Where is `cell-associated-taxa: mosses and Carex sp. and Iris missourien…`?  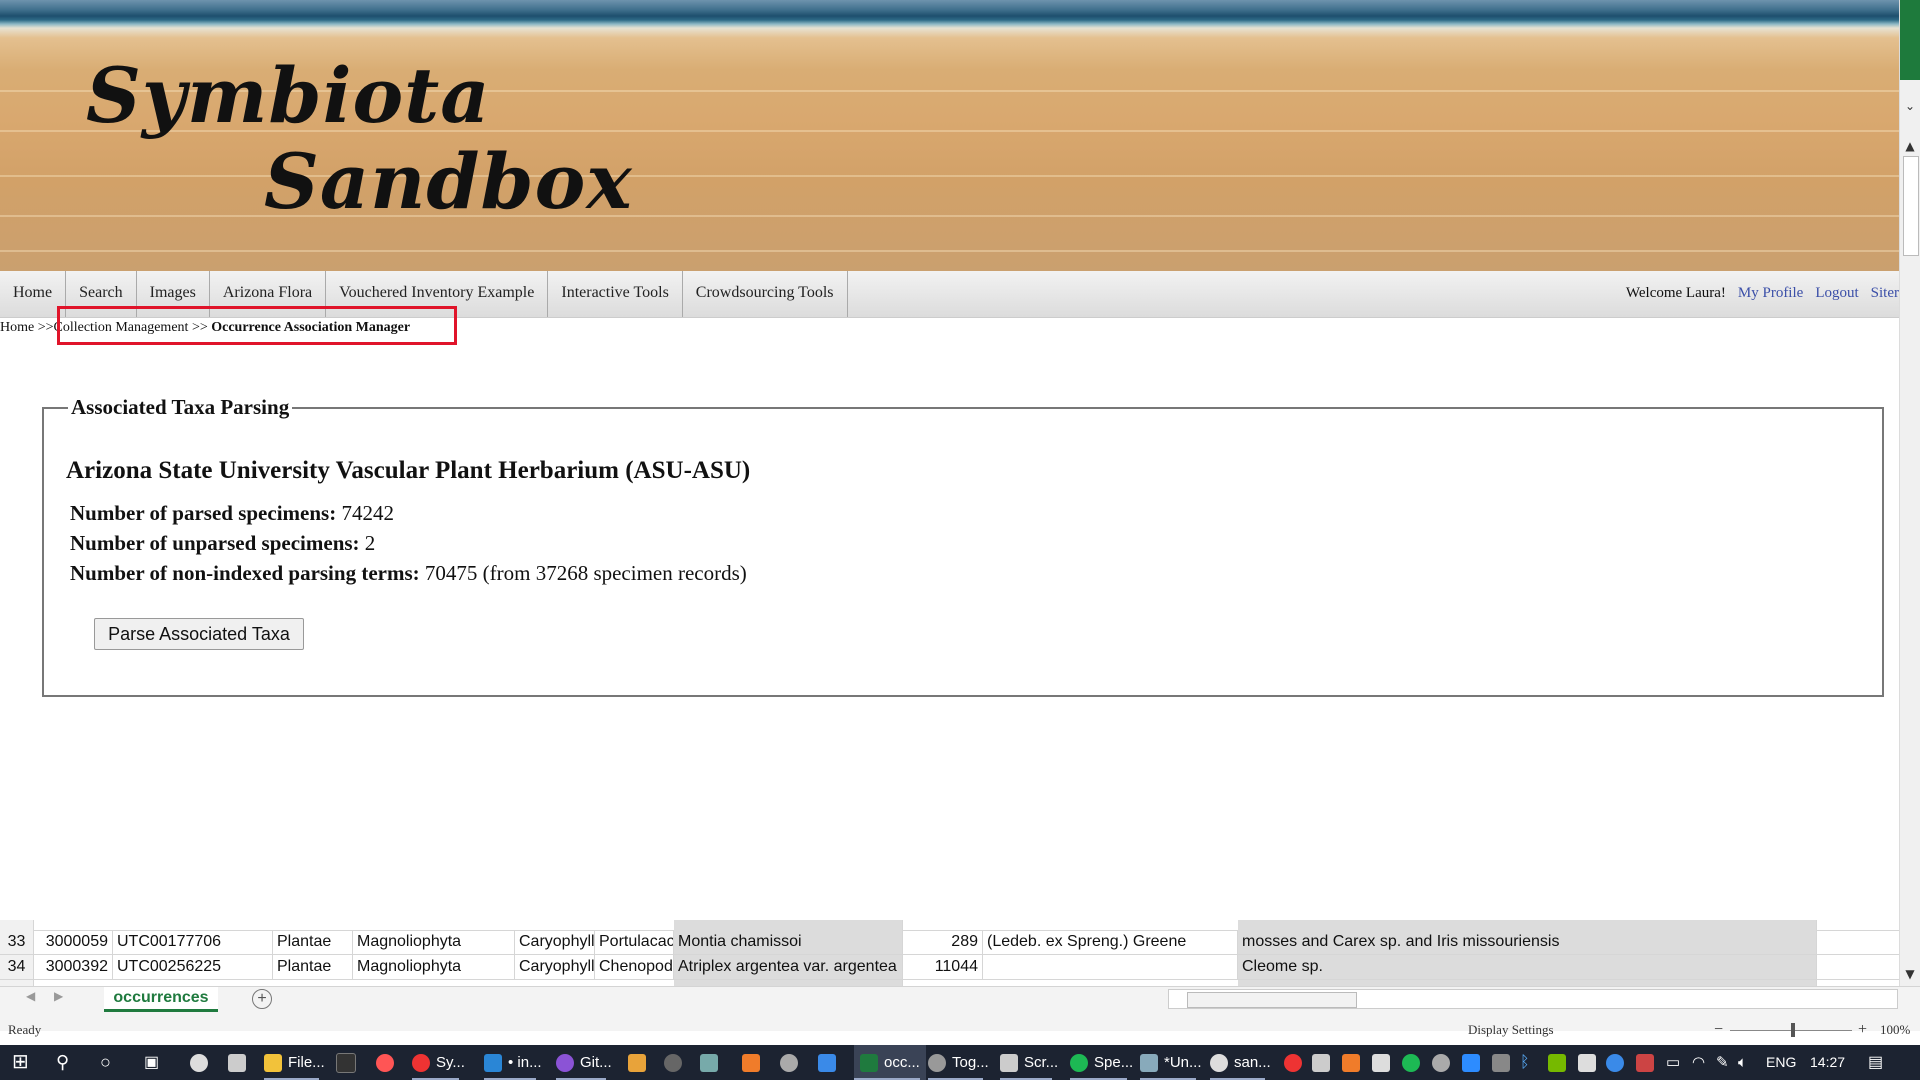 cell-associated-taxa: mosses and Carex sp. and Iris missourien… is located at coordinates (1527, 942).